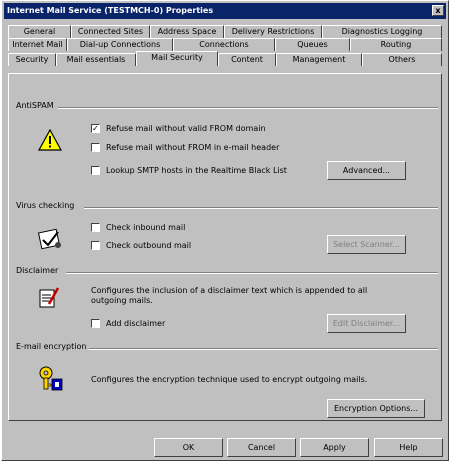  What do you see at coordinates (334, 447) in the screenshot?
I see `apply-button: Apply` at bounding box center [334, 447].